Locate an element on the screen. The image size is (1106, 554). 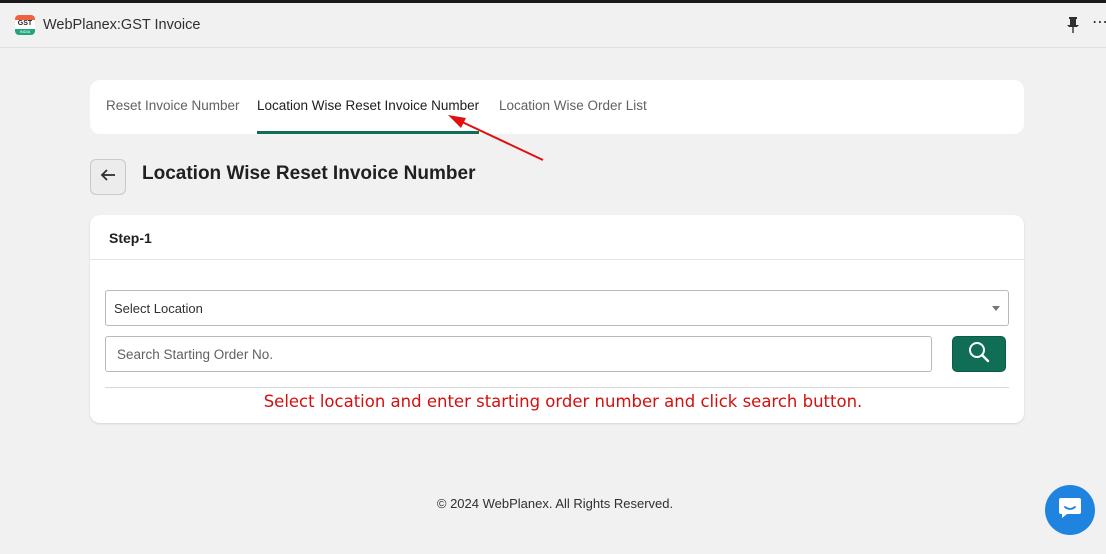
search-button is located at coordinates (979, 354).